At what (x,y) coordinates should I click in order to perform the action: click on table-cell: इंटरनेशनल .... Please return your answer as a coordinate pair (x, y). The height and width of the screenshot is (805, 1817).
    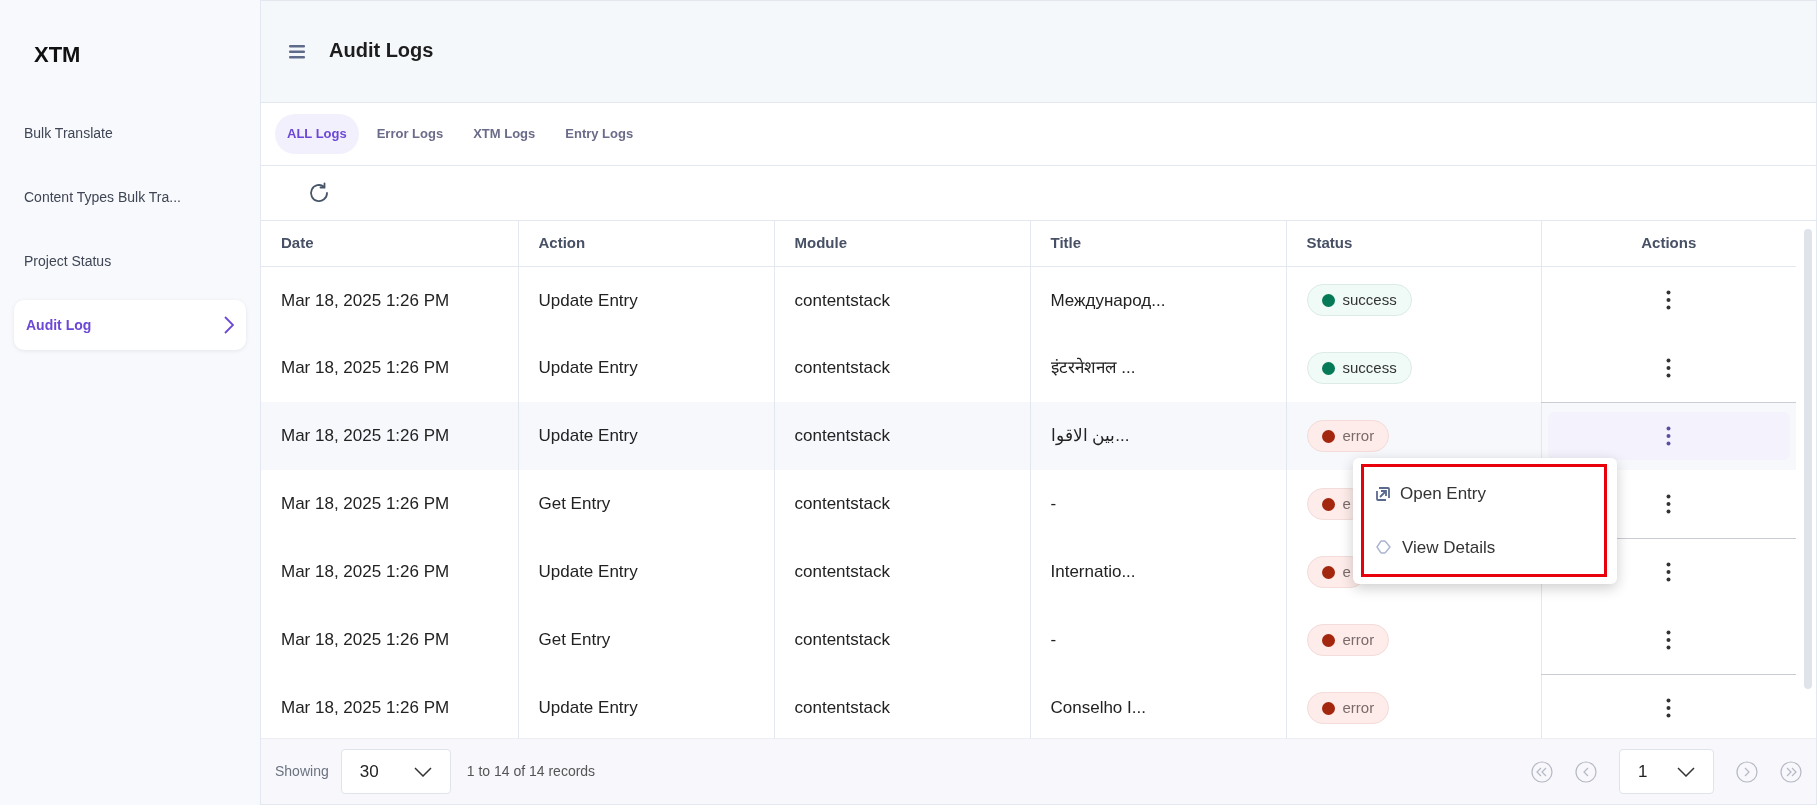
    Looking at the image, I should click on (1093, 368).